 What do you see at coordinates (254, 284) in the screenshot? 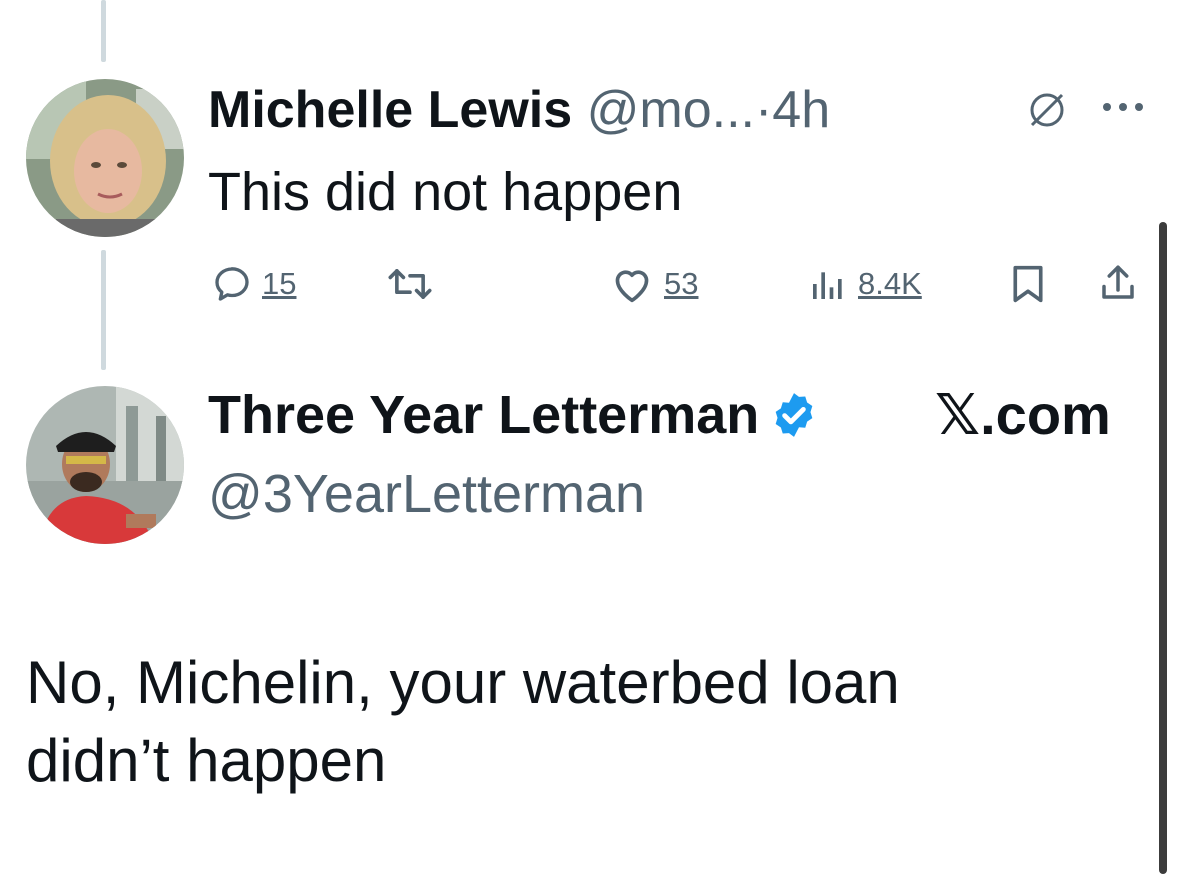
I see `reply-button: 15` at bounding box center [254, 284].